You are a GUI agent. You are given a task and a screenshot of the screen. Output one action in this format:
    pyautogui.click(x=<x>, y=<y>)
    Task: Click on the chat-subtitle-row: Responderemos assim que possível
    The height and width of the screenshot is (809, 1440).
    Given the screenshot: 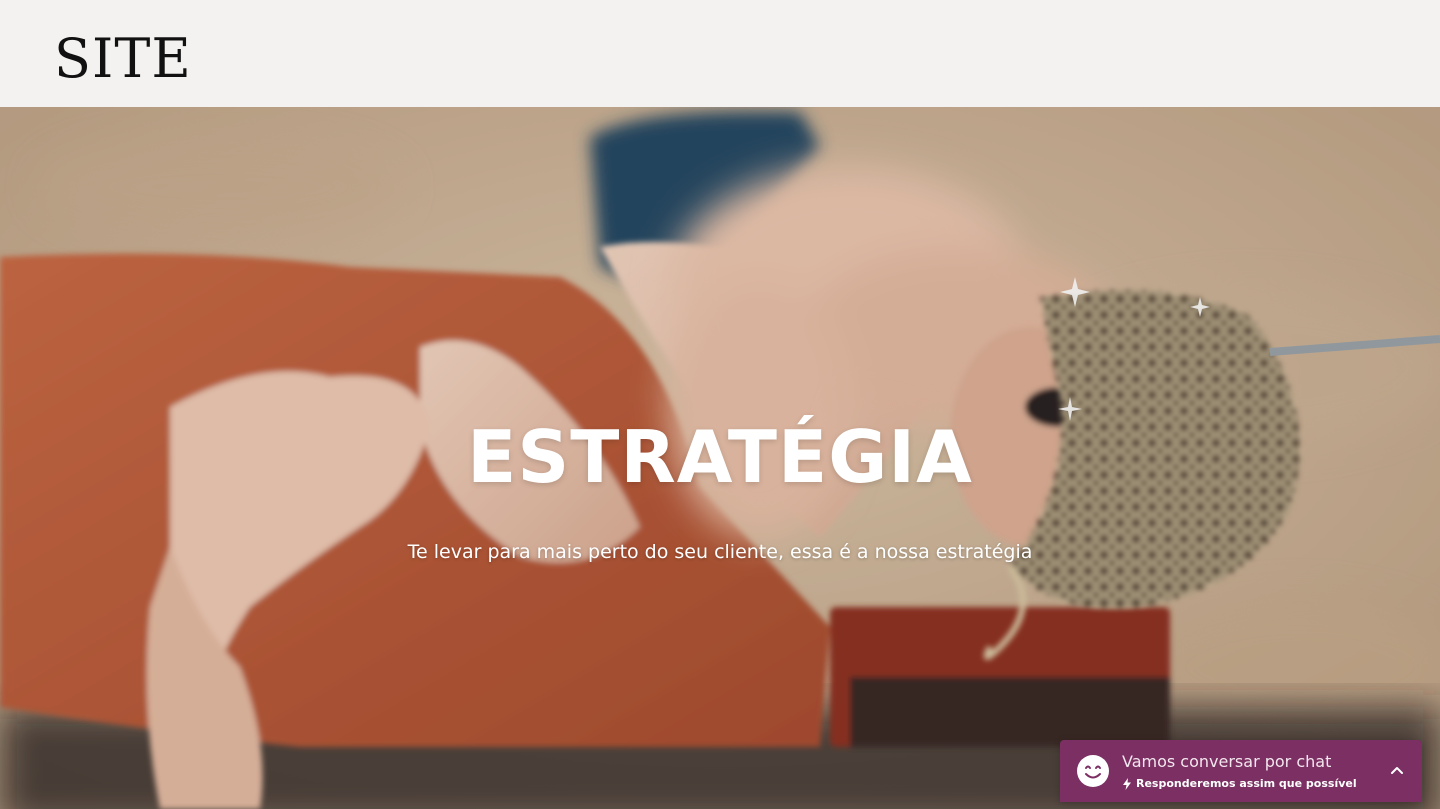 What is the action you would take?
    pyautogui.click(x=1239, y=784)
    